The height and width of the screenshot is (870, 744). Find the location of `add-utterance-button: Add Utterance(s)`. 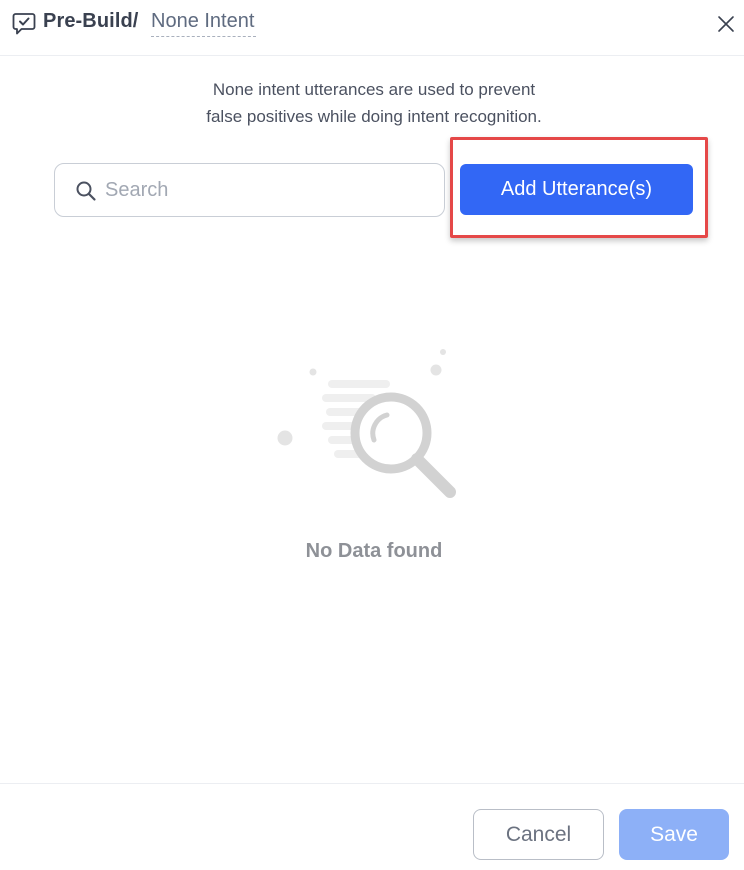

add-utterance-button: Add Utterance(s) is located at coordinates (576, 189).